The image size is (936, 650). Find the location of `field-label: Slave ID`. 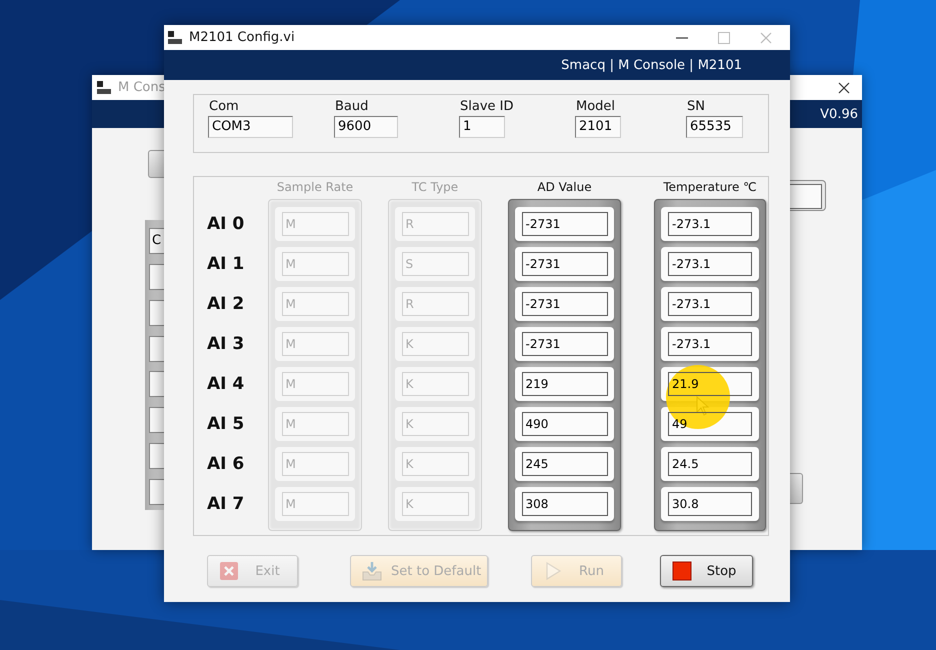

field-label: Slave ID is located at coordinates (486, 106).